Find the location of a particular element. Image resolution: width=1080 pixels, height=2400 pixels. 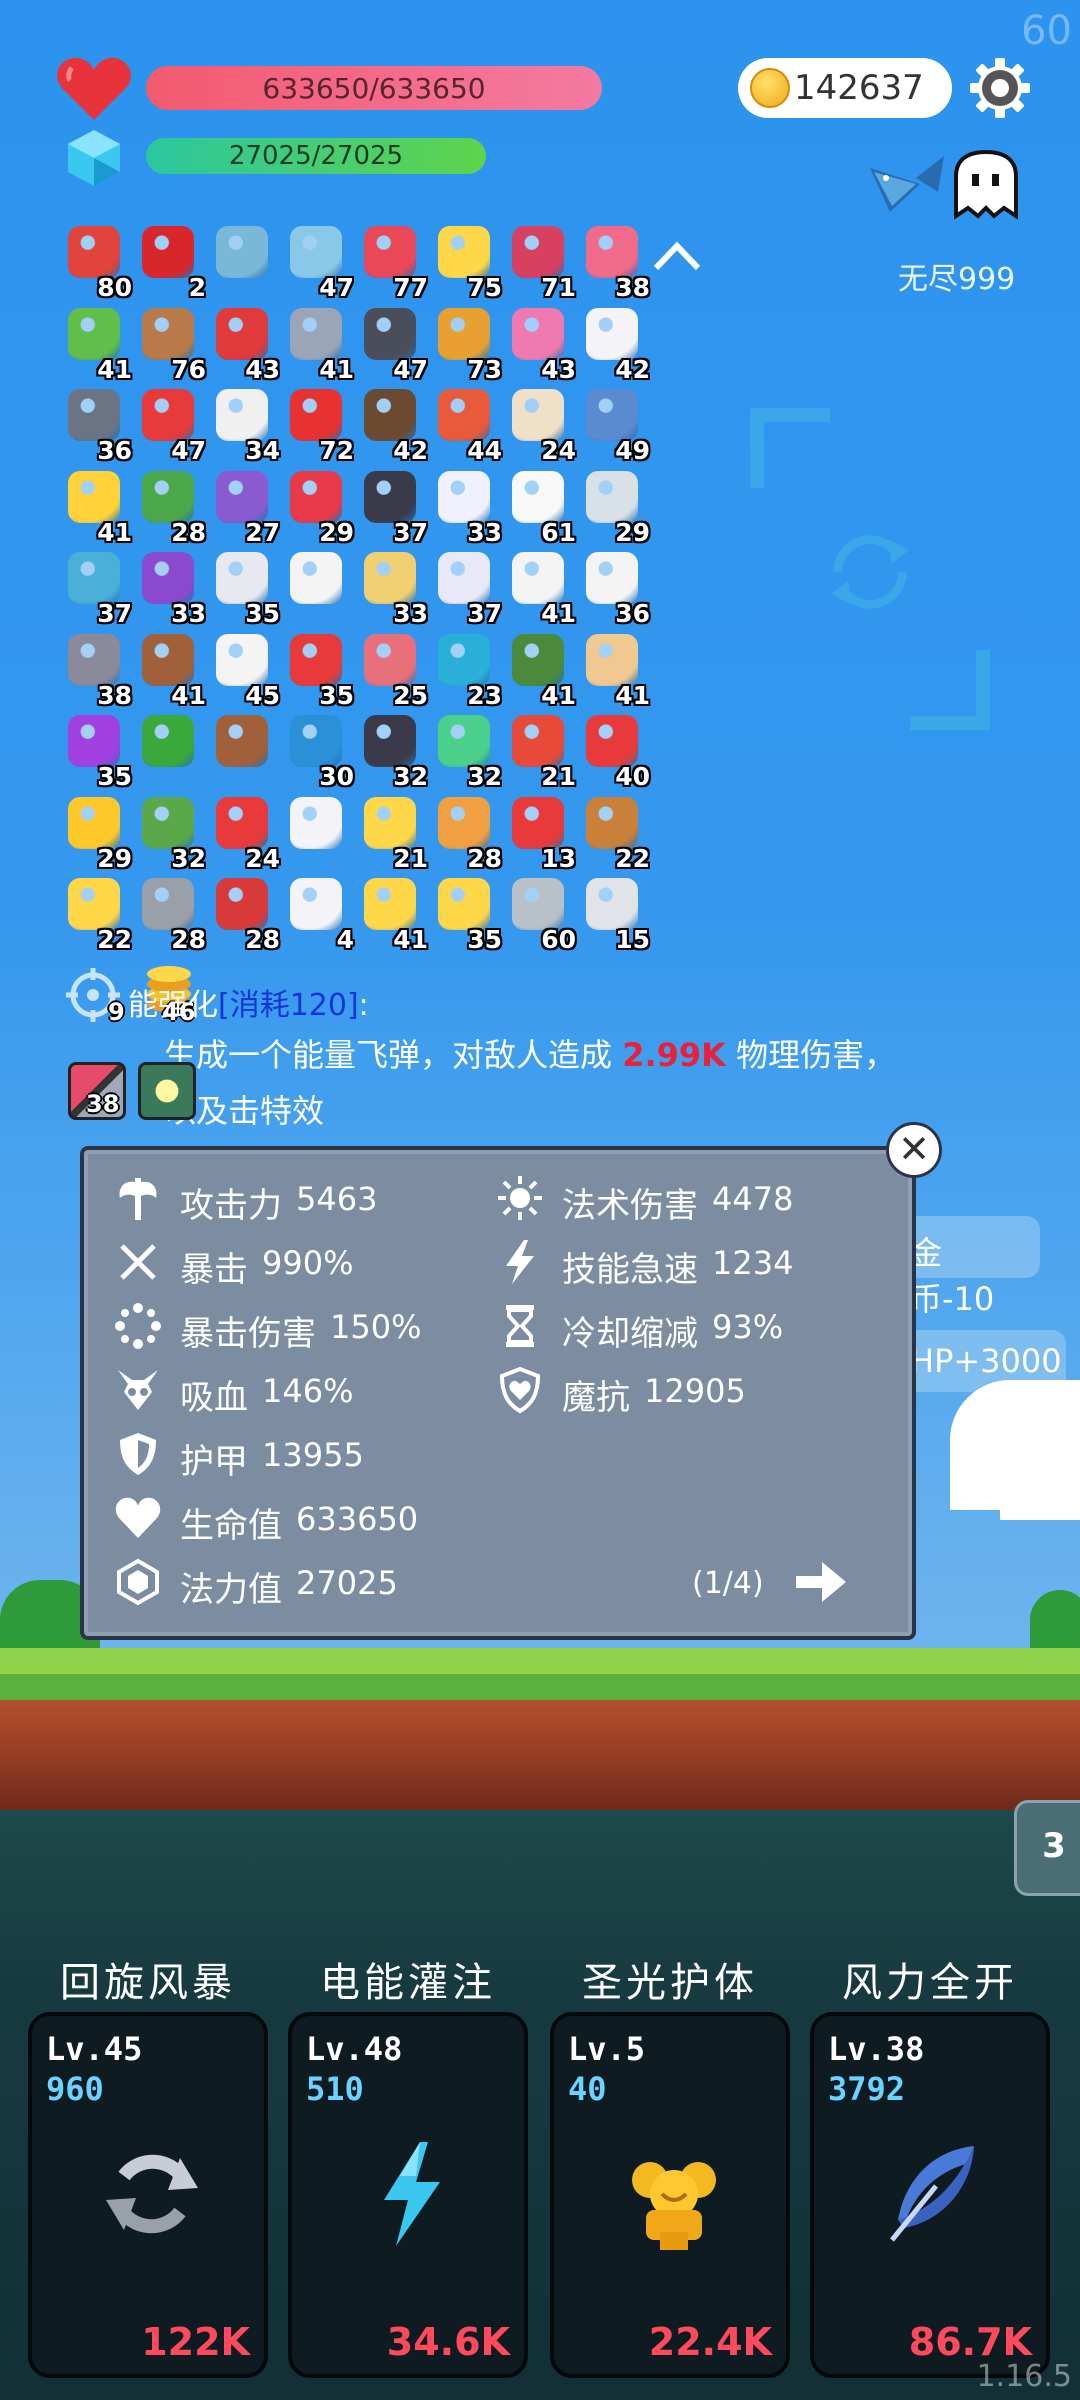

item-slot: 23 is located at coordinates (467, 670).